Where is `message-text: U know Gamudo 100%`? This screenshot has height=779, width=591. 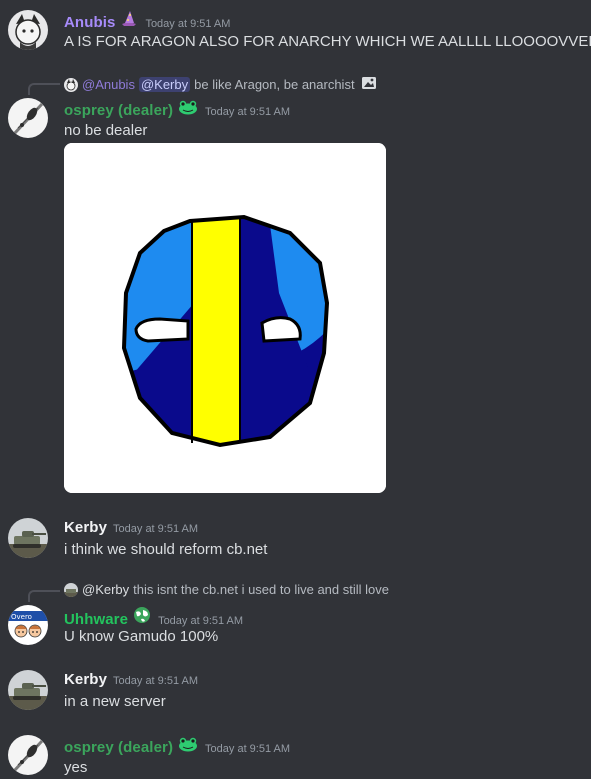 message-text: U know Gamudo 100% is located at coordinates (141, 636).